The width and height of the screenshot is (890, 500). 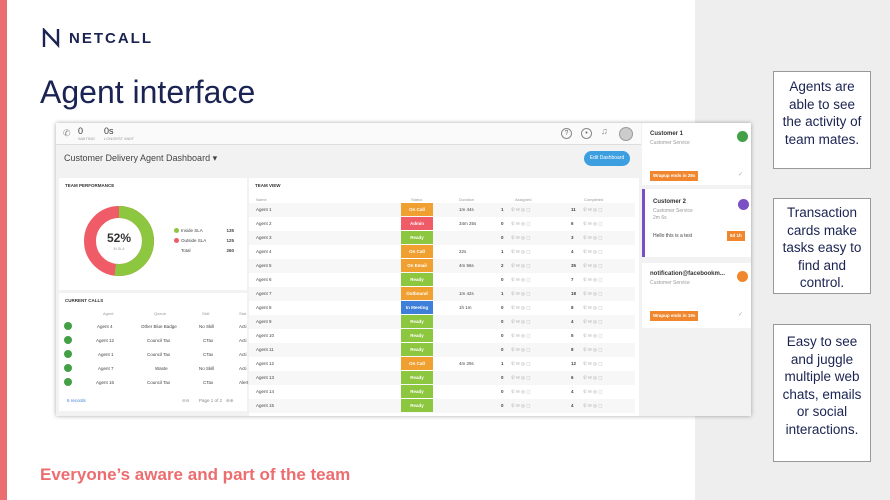 What do you see at coordinates (674, 316) in the screenshot?
I see `wrapup-badge: Wrapup ends in 19s` at bounding box center [674, 316].